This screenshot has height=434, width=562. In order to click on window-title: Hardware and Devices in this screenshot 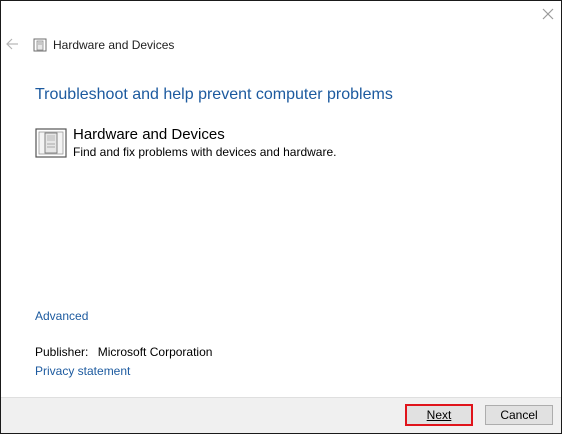, I will do `click(114, 45)`.